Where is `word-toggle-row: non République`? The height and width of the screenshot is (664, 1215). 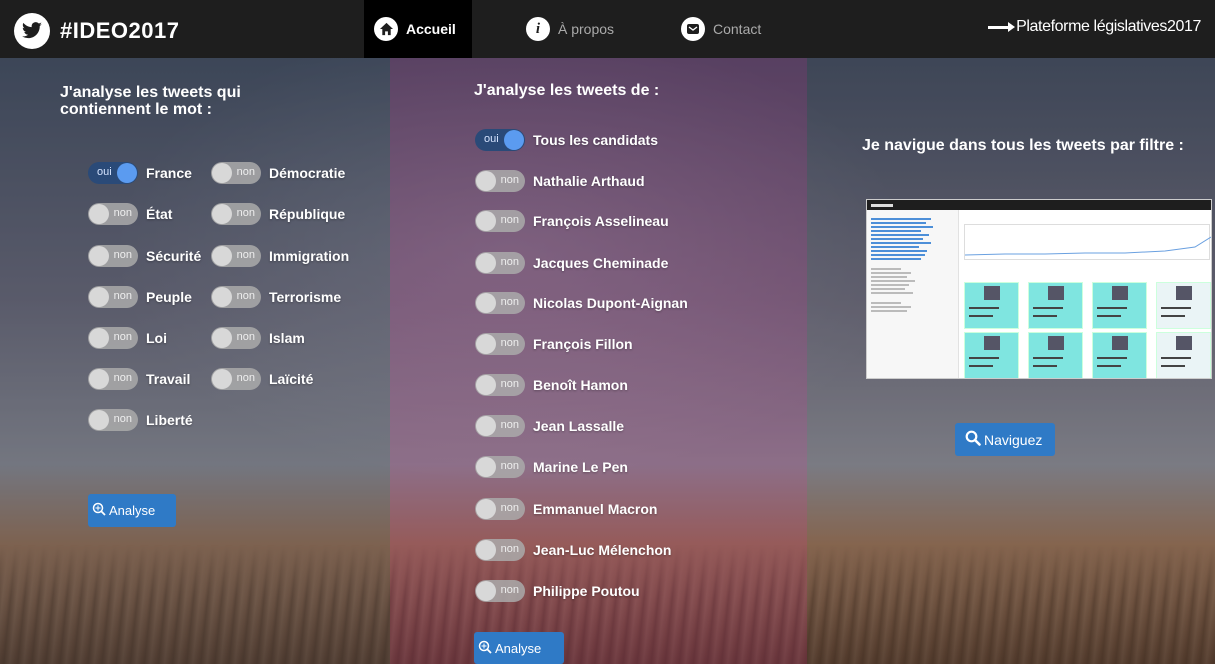
word-toggle-row: non République is located at coordinates (278, 214).